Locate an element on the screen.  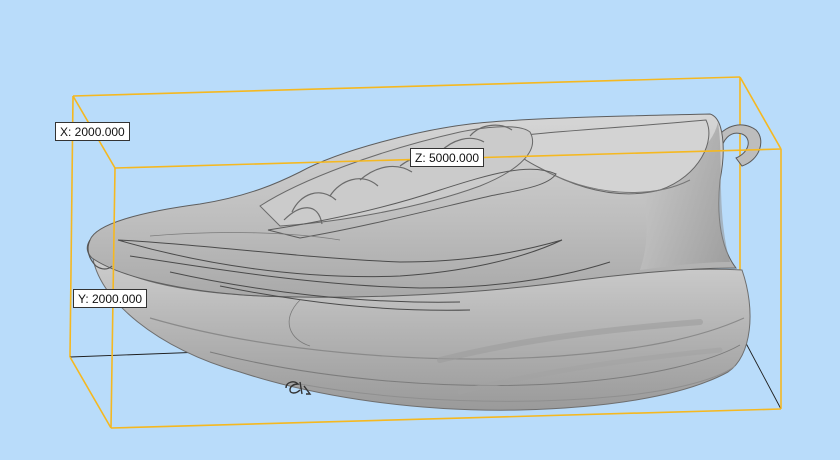
dimension-z-label: Z: 5000.000 is located at coordinates (447, 157).